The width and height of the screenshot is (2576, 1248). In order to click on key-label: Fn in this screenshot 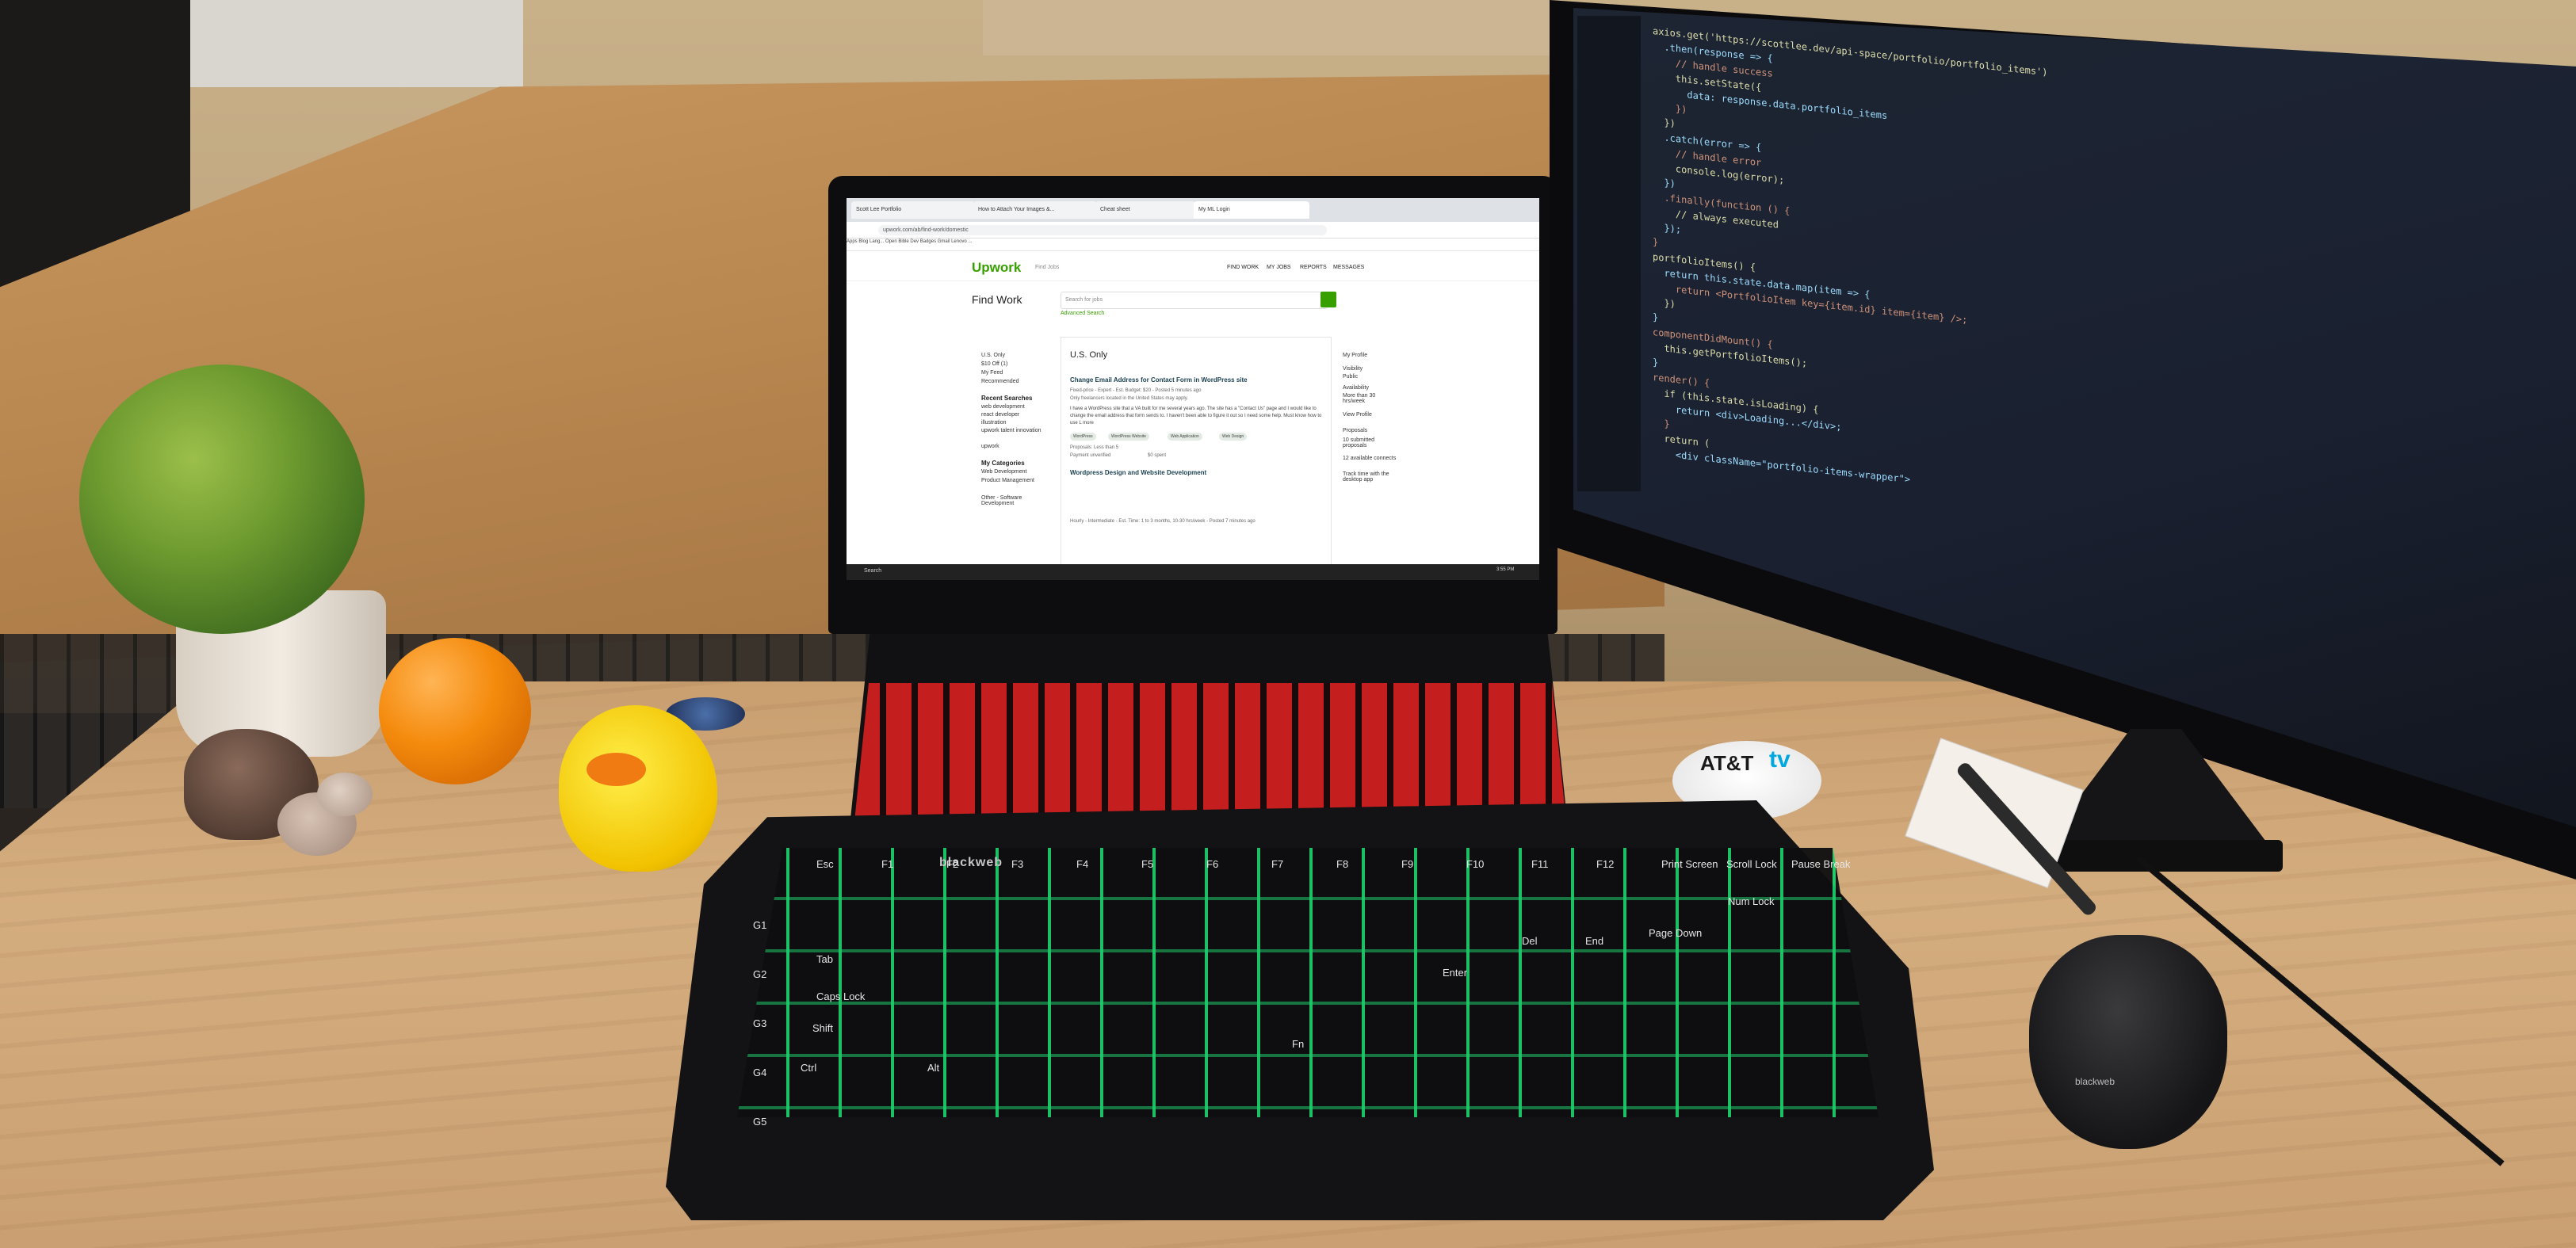, I will do `click(1298, 1044)`.